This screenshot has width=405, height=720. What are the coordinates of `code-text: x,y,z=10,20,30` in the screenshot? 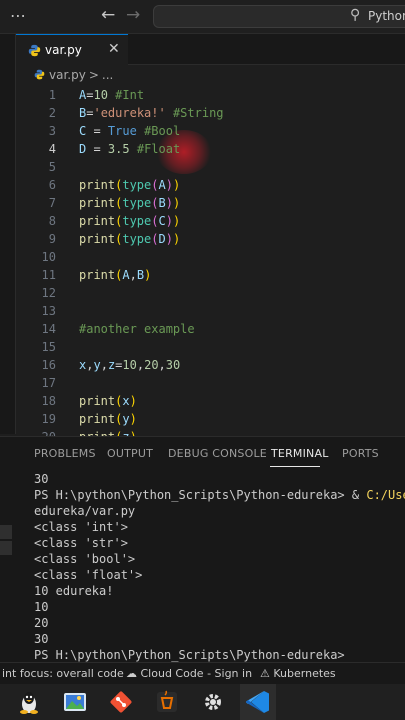 It's located at (130, 365).